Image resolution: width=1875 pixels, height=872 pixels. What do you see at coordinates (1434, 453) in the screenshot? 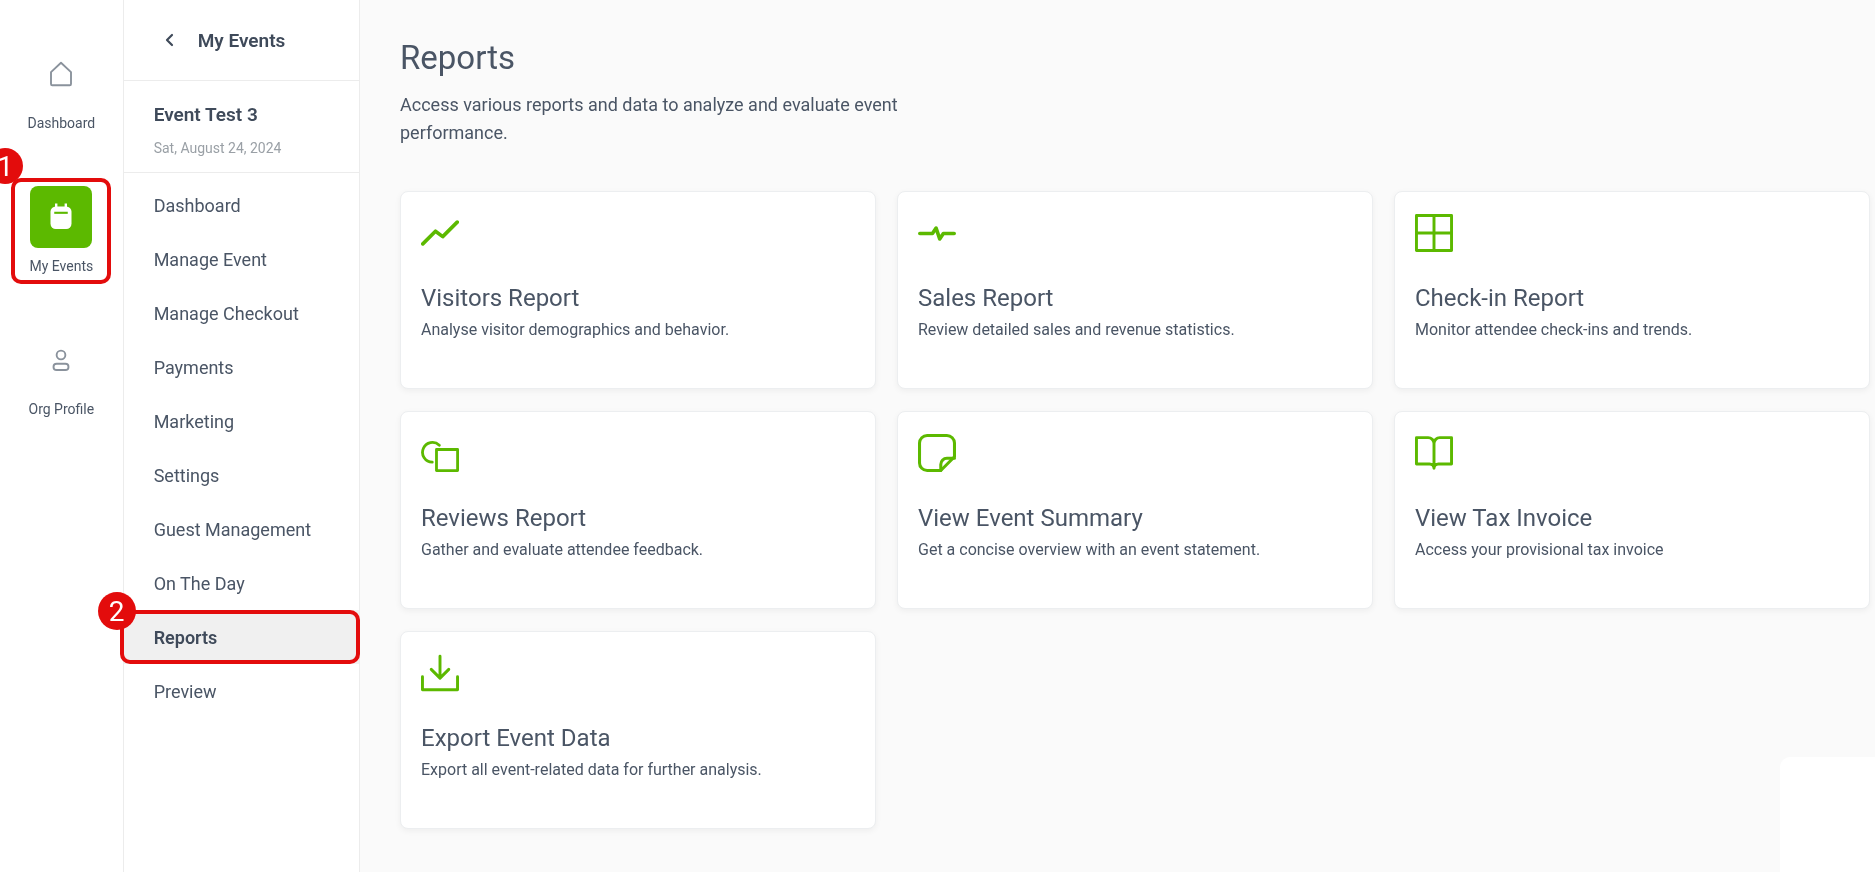
I see `open-book-icon` at bounding box center [1434, 453].